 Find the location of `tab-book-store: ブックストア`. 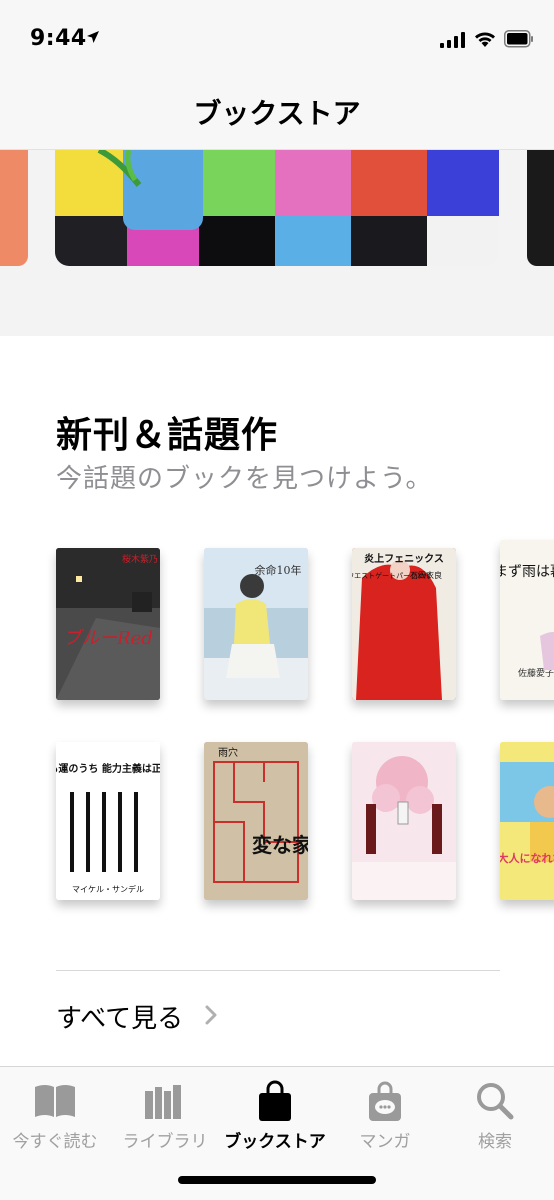

tab-book-store: ブックストア is located at coordinates (275, 1117).